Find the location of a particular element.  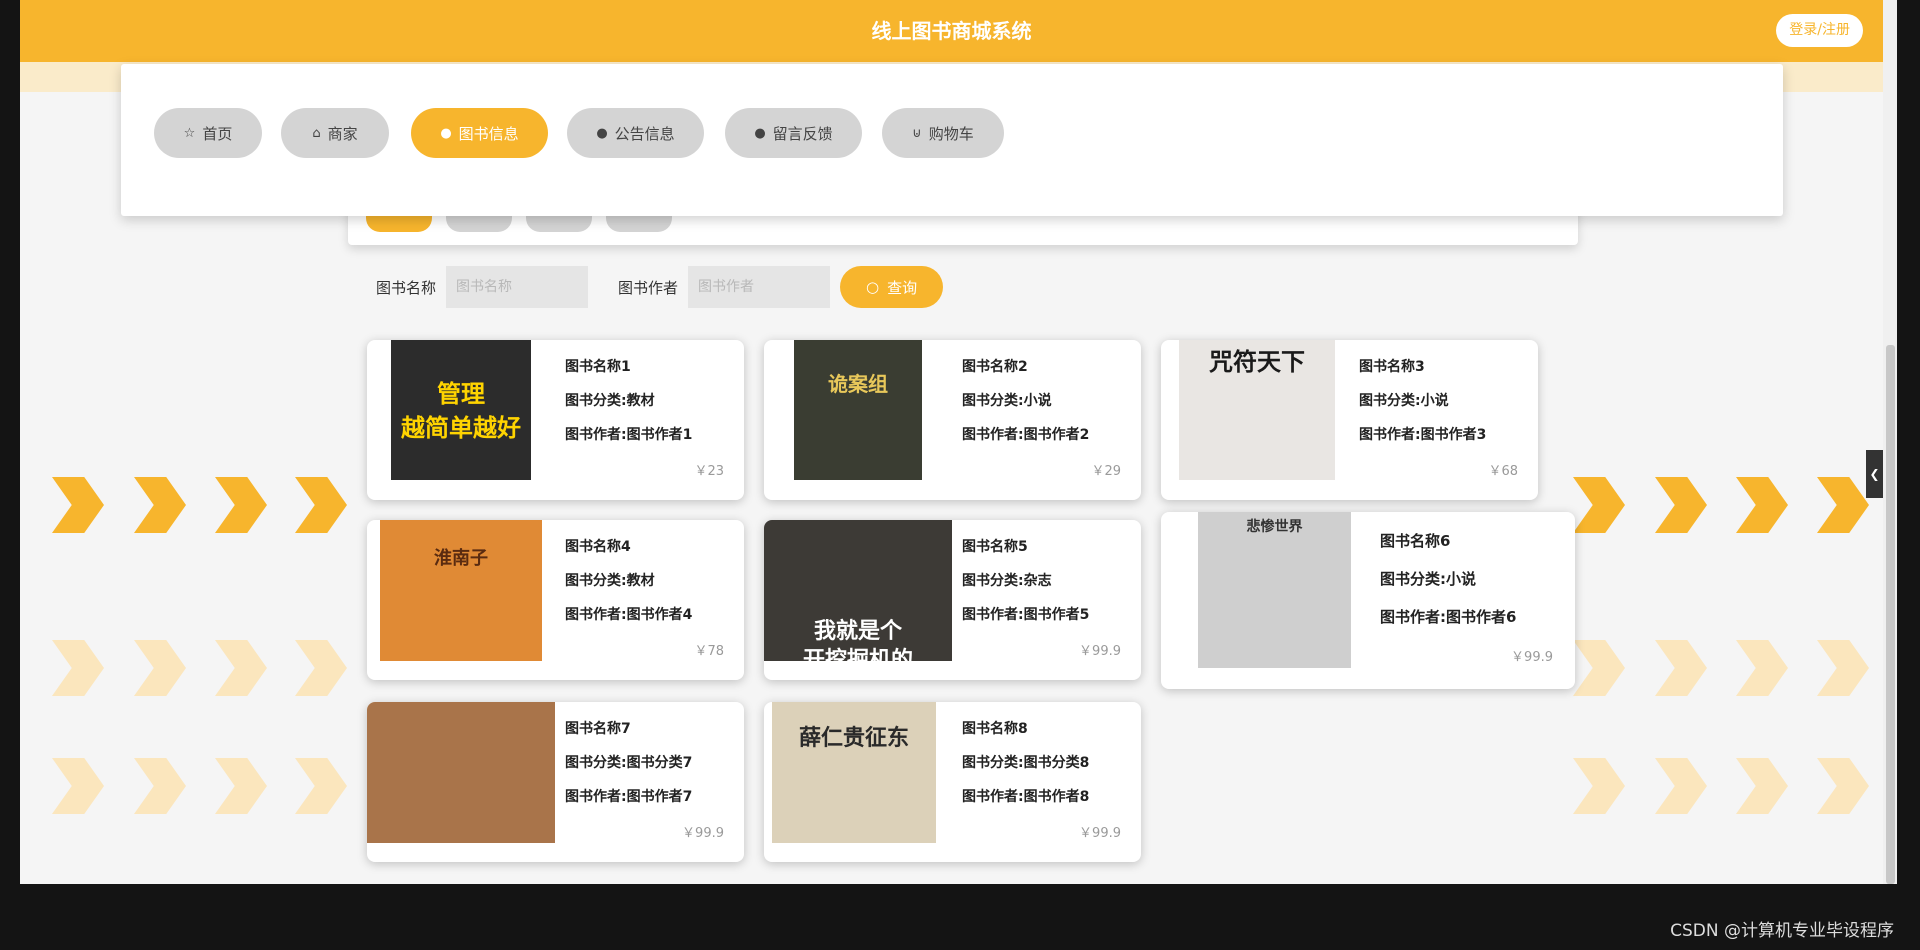

book-category: 图书分类:杂志 is located at coordinates (1007, 581).